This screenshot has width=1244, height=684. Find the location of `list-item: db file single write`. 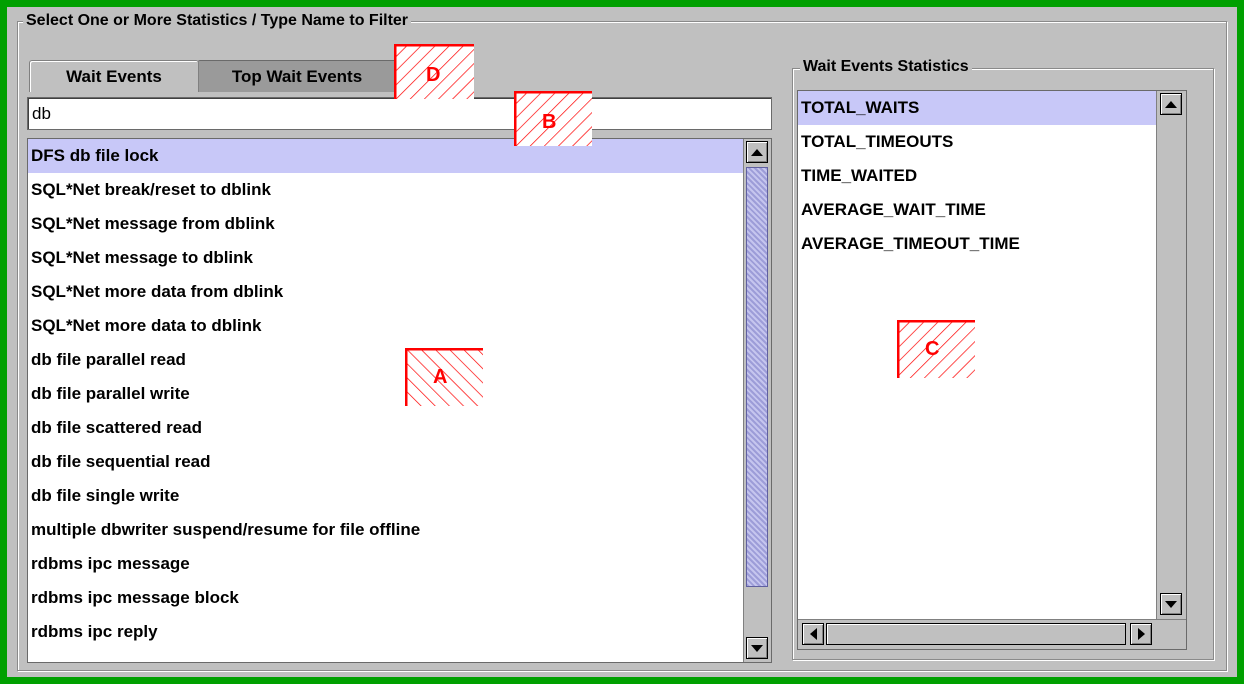

list-item: db file single write is located at coordinates (385, 496).